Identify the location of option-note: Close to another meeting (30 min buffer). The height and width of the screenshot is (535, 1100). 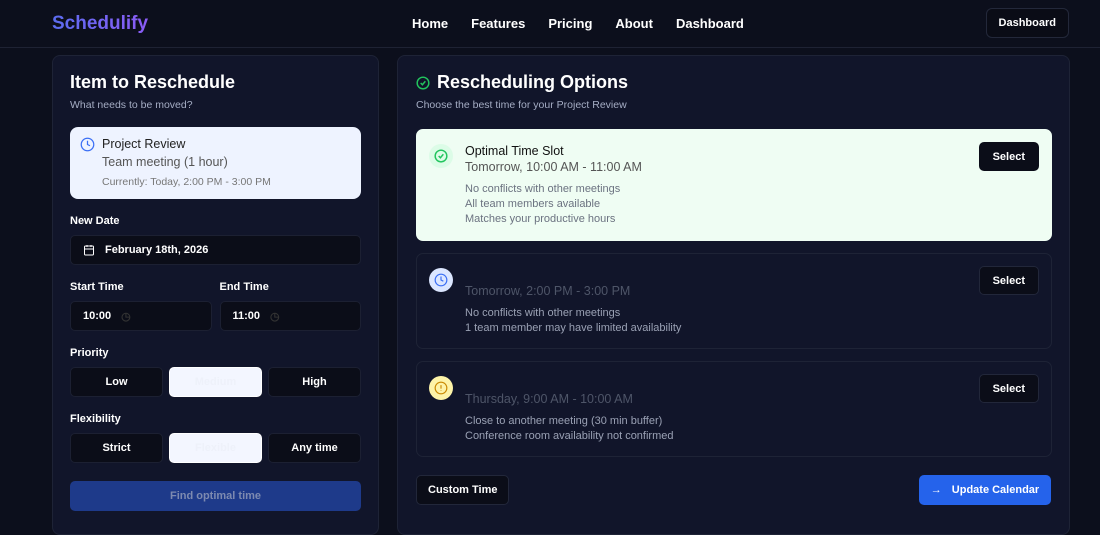
(564, 421).